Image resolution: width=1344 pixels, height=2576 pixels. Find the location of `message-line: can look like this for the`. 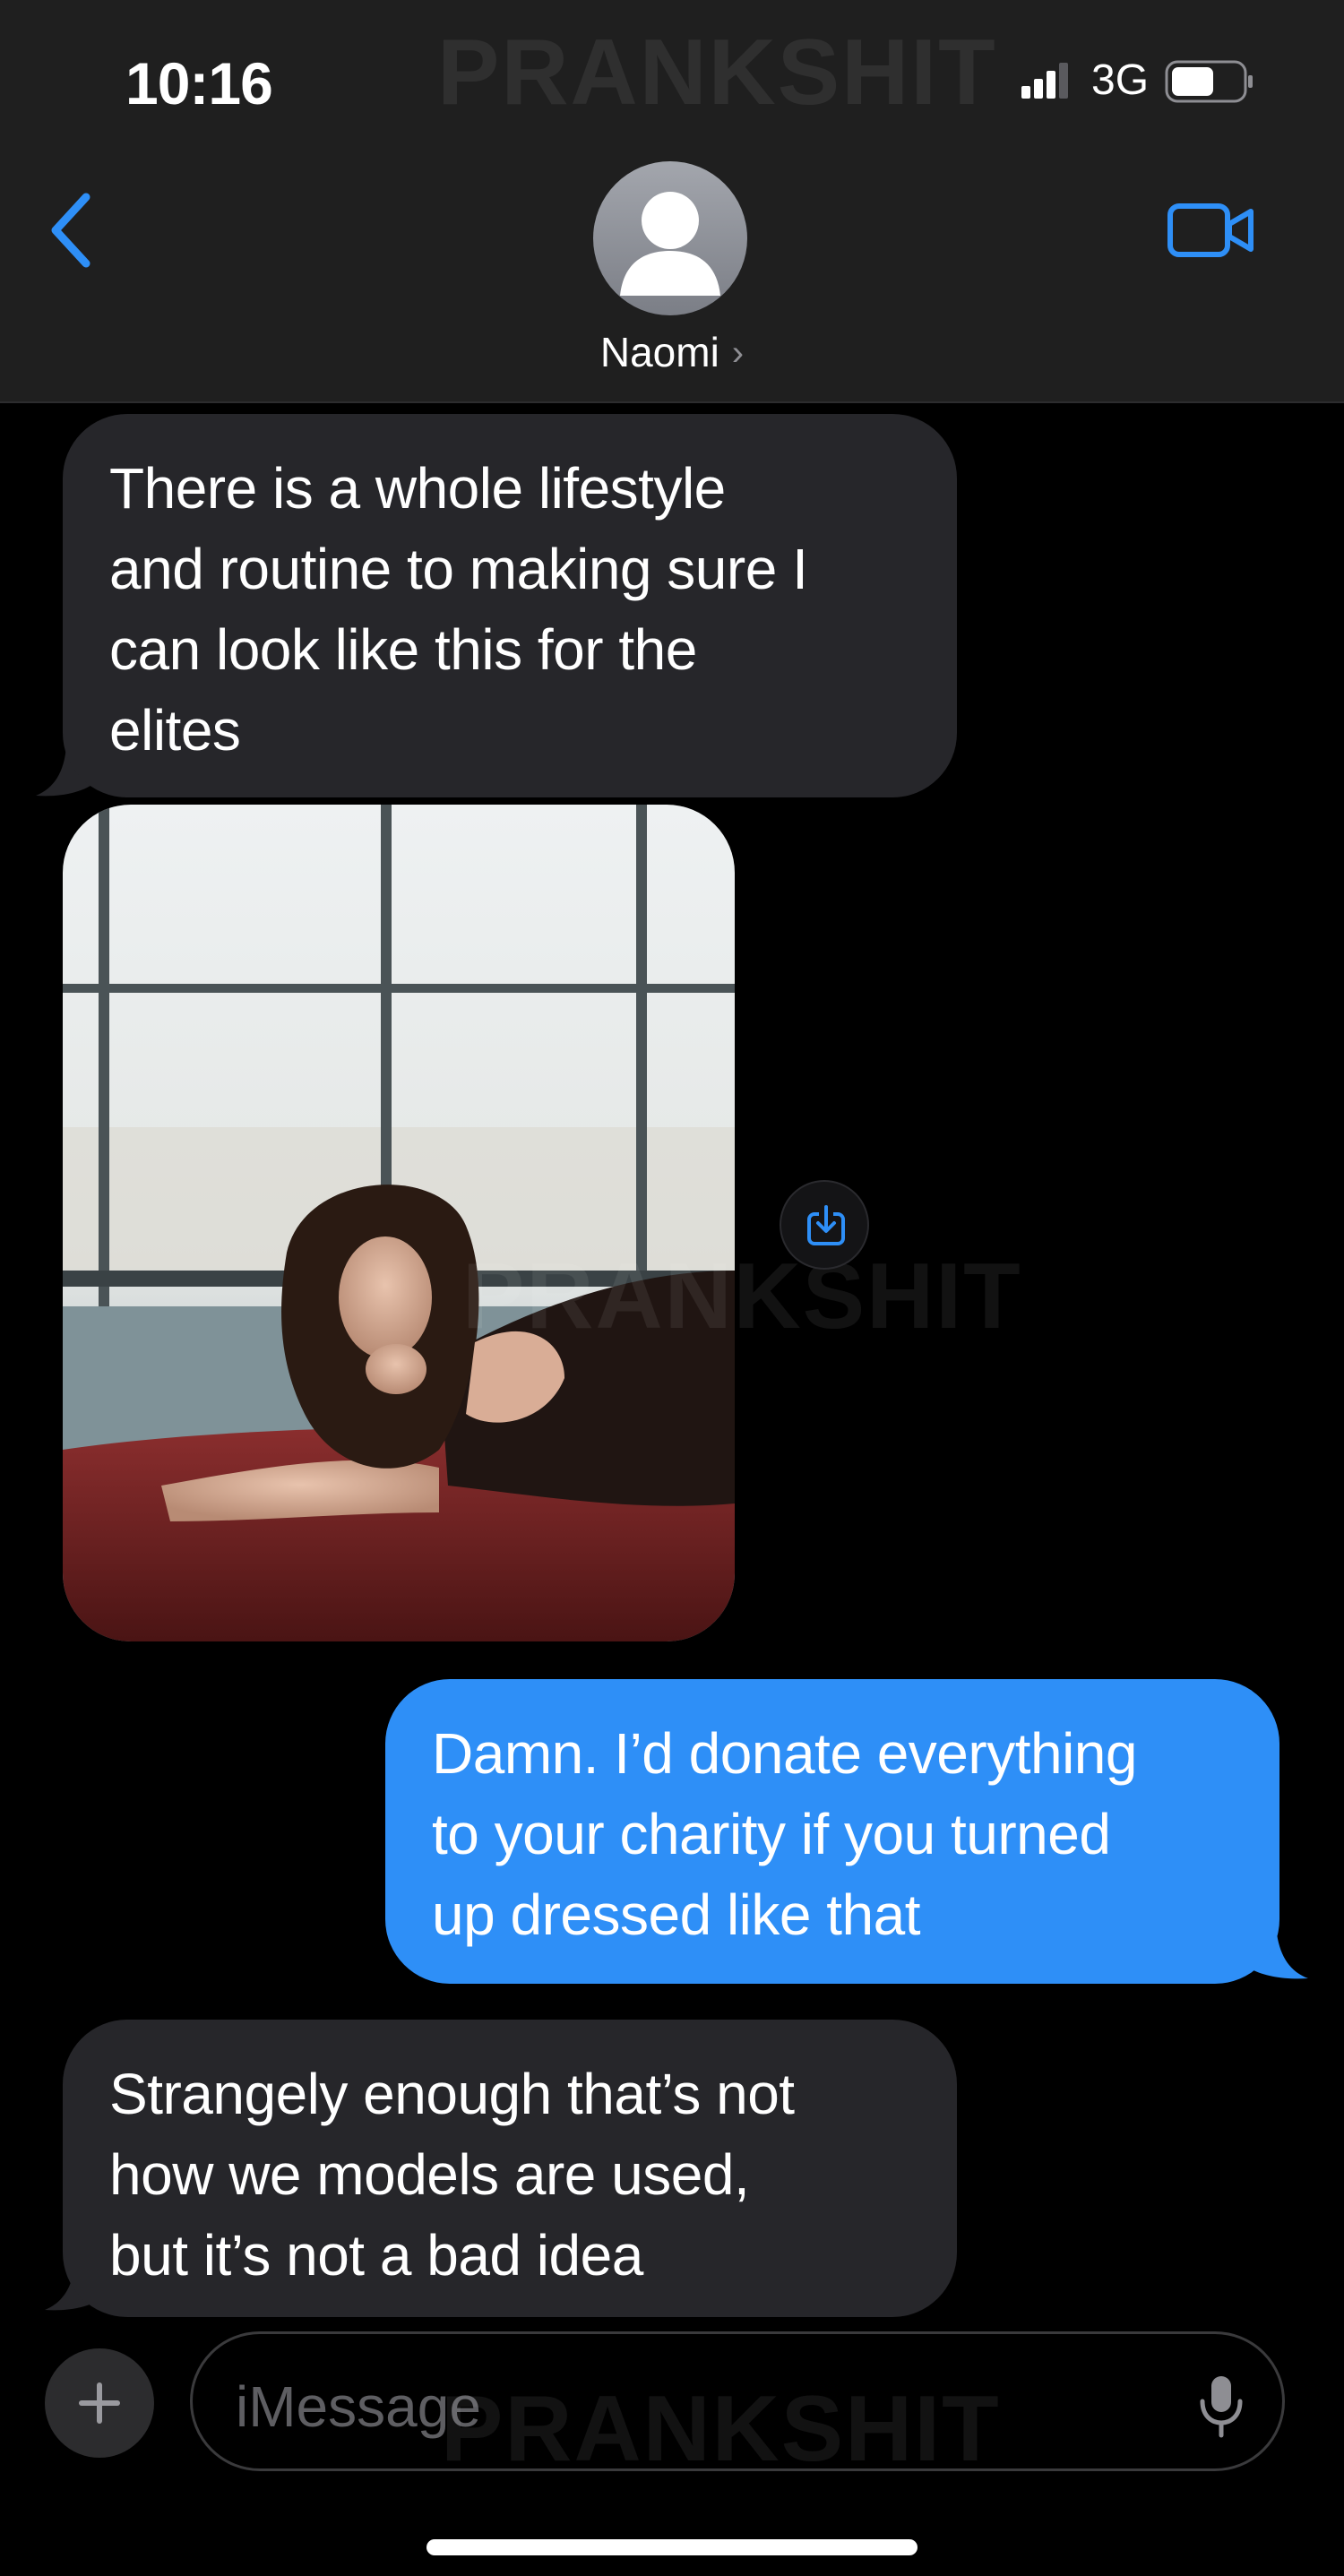

message-line: can look like this for the is located at coordinates (403, 649).